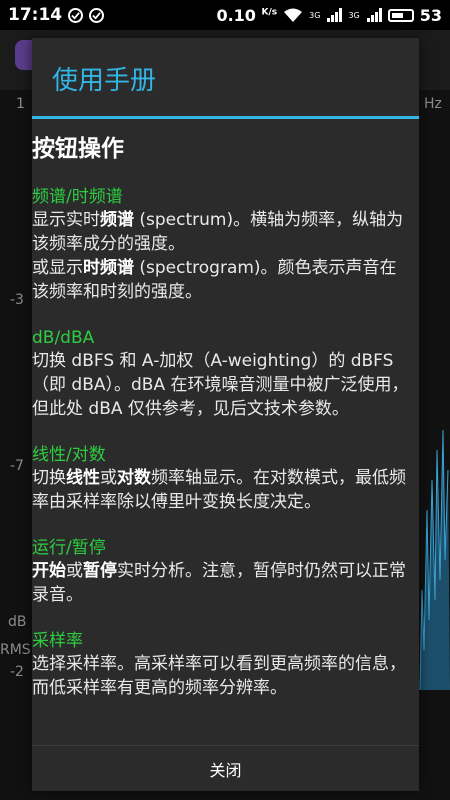  I want to click on signal-icon, so click(335, 15).